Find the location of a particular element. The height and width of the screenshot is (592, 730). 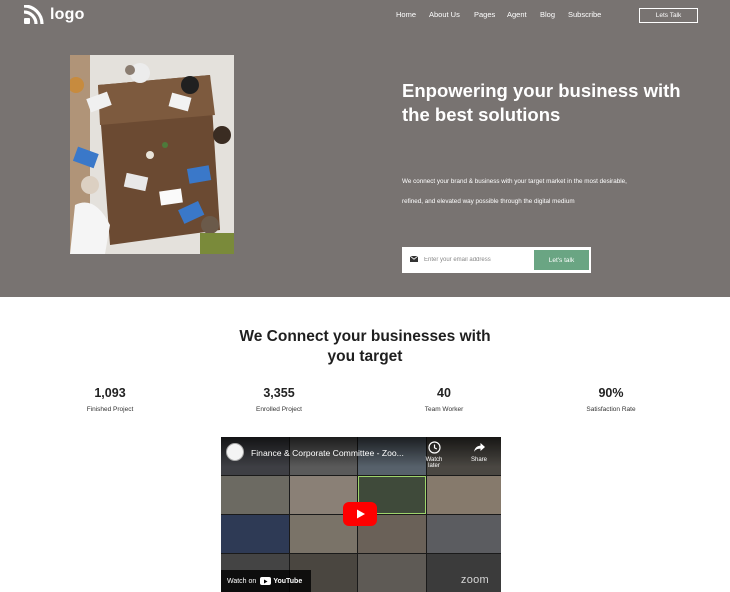

stat-label: Finished Project is located at coordinates (110, 409).